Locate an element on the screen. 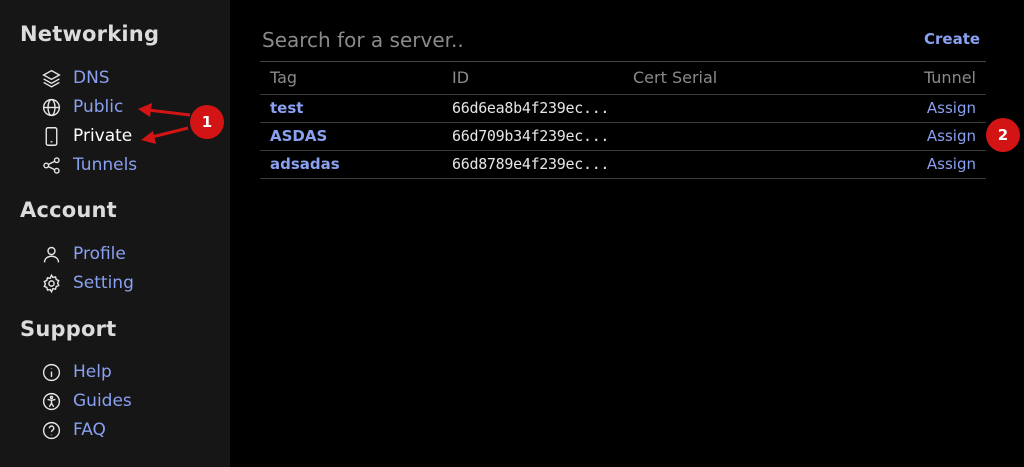 The image size is (1024, 467). sidebar-item-profile: Profile is located at coordinates (83, 254).